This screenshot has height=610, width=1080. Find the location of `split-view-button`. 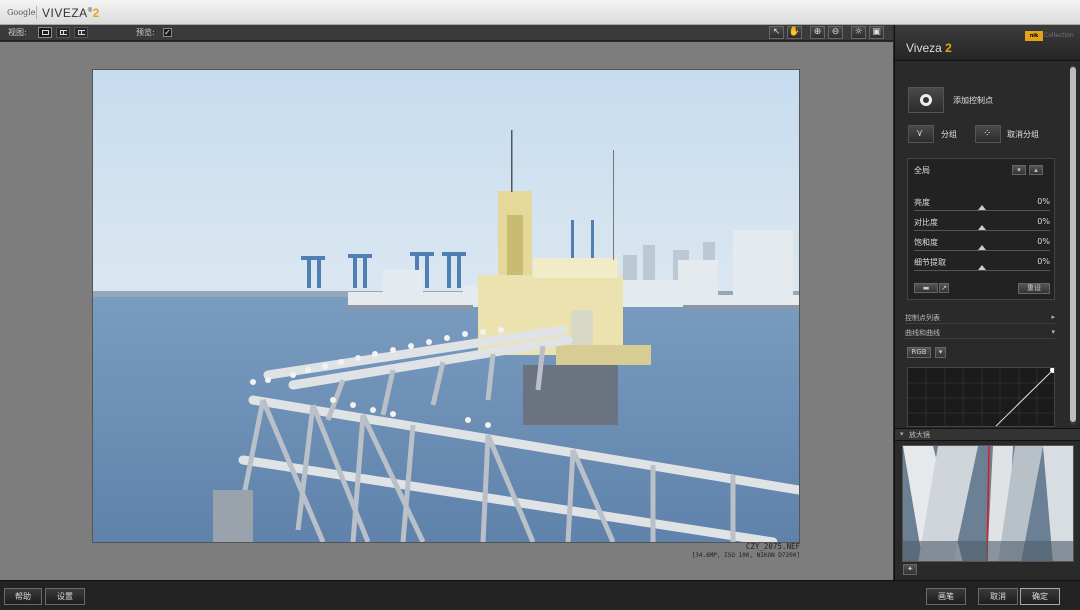

split-view-button is located at coordinates (63, 32).